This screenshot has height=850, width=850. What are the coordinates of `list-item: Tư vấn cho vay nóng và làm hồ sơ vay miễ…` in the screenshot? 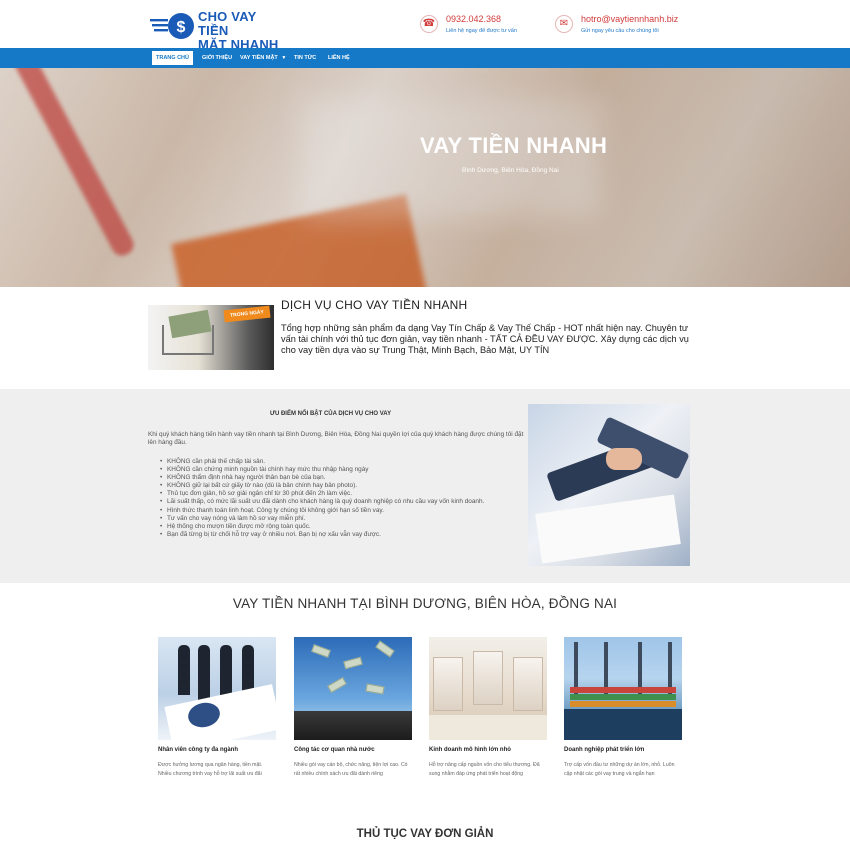 It's located at (341, 519).